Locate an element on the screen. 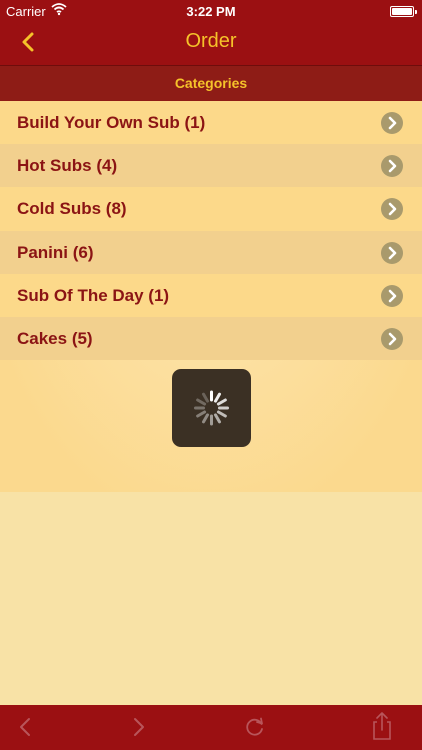 The height and width of the screenshot is (750, 422). spinner-icon is located at coordinates (211, 408).